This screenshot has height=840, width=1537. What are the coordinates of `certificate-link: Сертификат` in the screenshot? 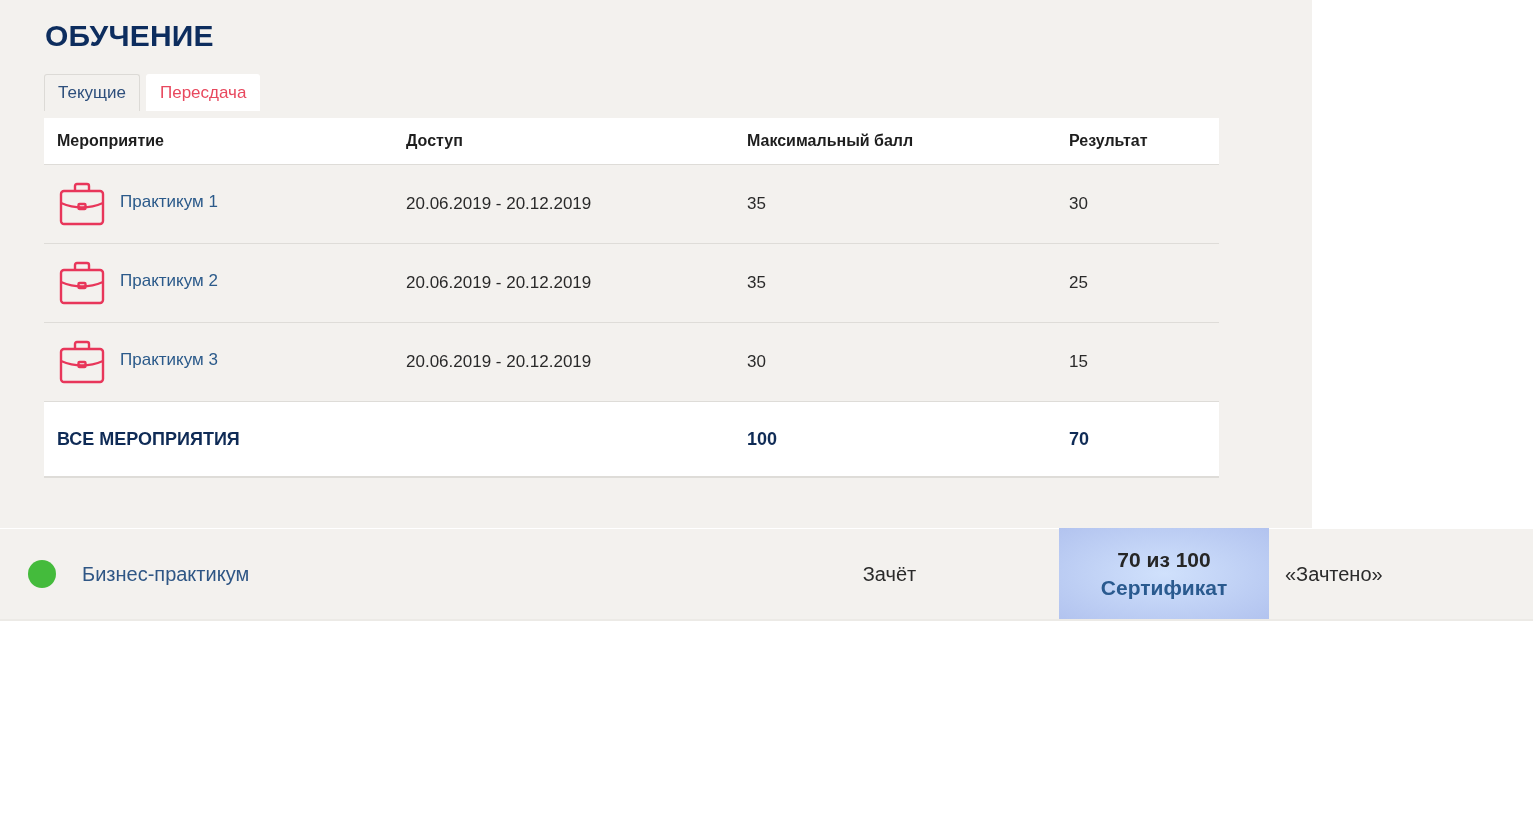 It's located at (1164, 587).